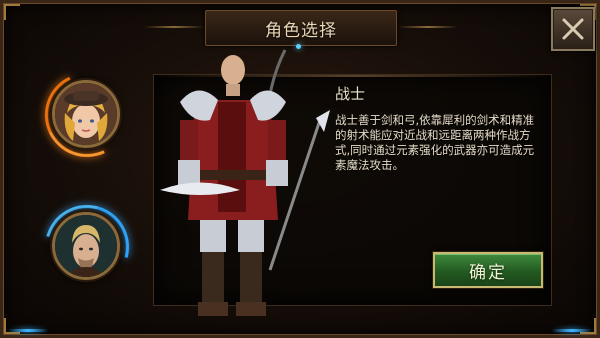 The height and width of the screenshot is (338, 600). I want to click on page-title: 角色选择, so click(301, 30).